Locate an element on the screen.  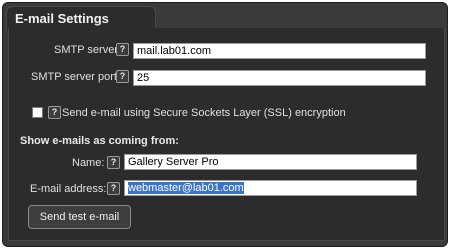
tab-title: E-mail Settings is located at coordinates (62, 18).